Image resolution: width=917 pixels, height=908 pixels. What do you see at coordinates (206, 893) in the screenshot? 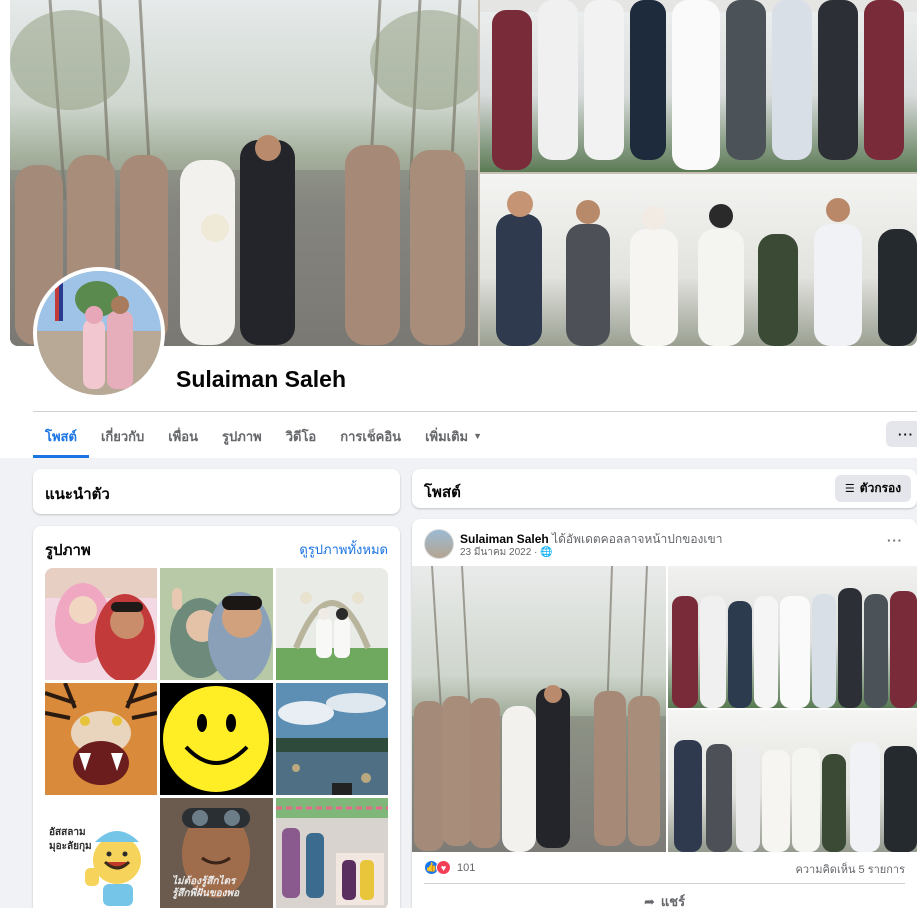
I see `meme-caption-line: รู้สึกพี่ฝันของพอ` at bounding box center [206, 893].